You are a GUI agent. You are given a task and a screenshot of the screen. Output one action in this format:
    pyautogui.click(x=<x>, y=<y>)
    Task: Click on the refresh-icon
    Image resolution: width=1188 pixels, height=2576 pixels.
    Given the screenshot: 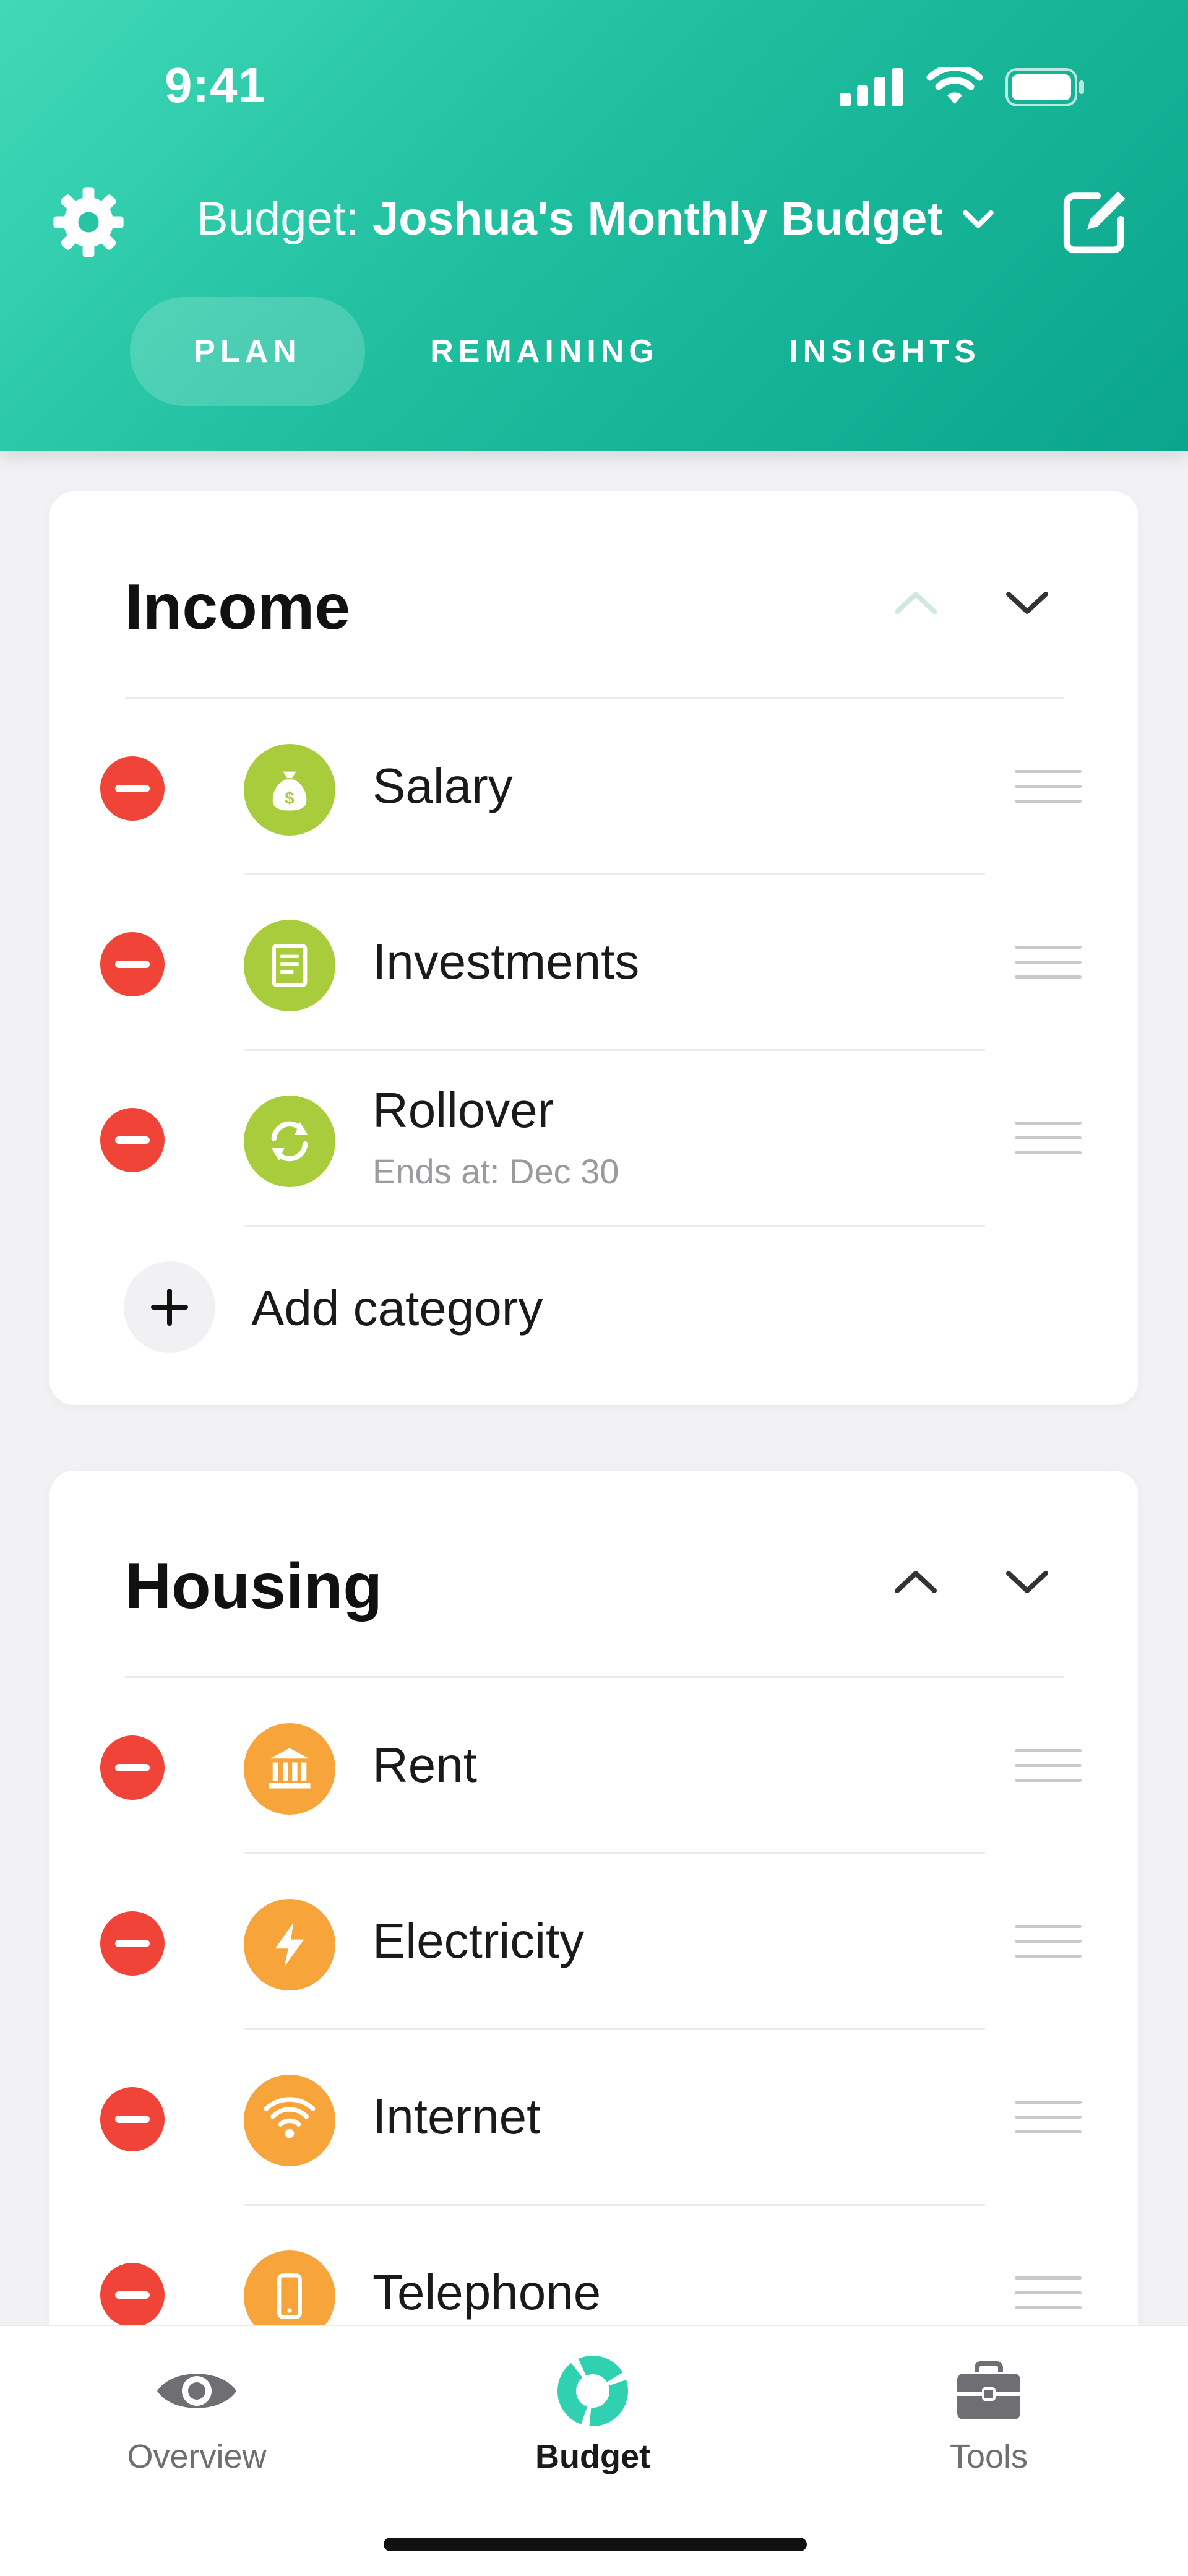 What is the action you would take?
    pyautogui.click(x=289, y=1141)
    